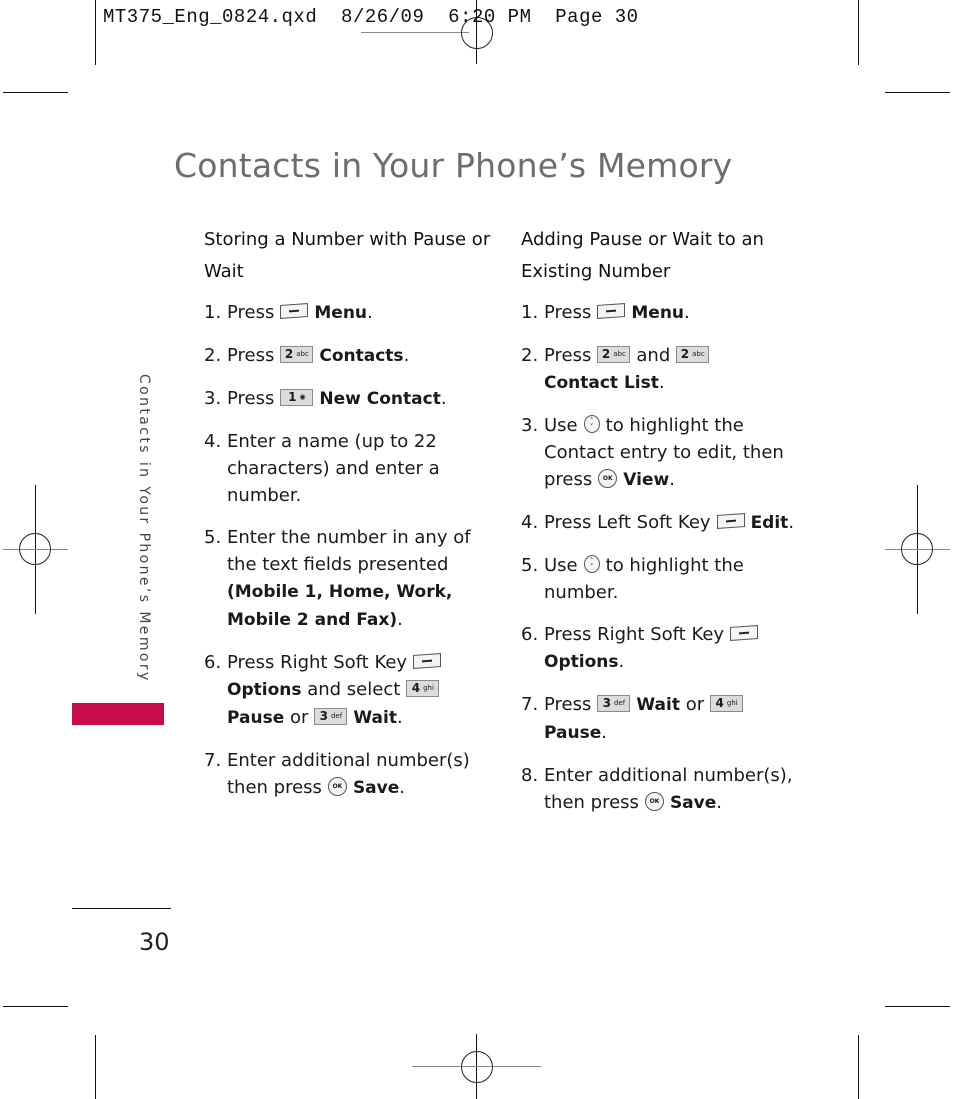  I want to click on step-number: 6., so click(530, 634).